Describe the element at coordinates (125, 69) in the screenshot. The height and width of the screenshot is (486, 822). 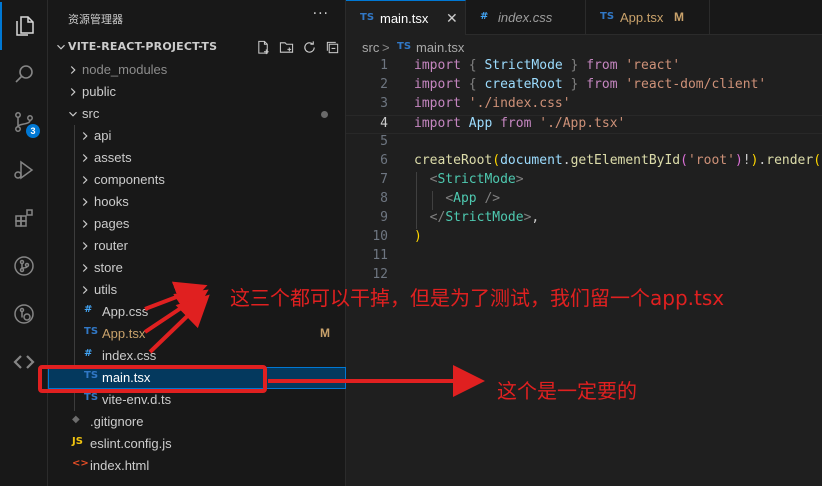
I see `item-label: node_modules` at that location.